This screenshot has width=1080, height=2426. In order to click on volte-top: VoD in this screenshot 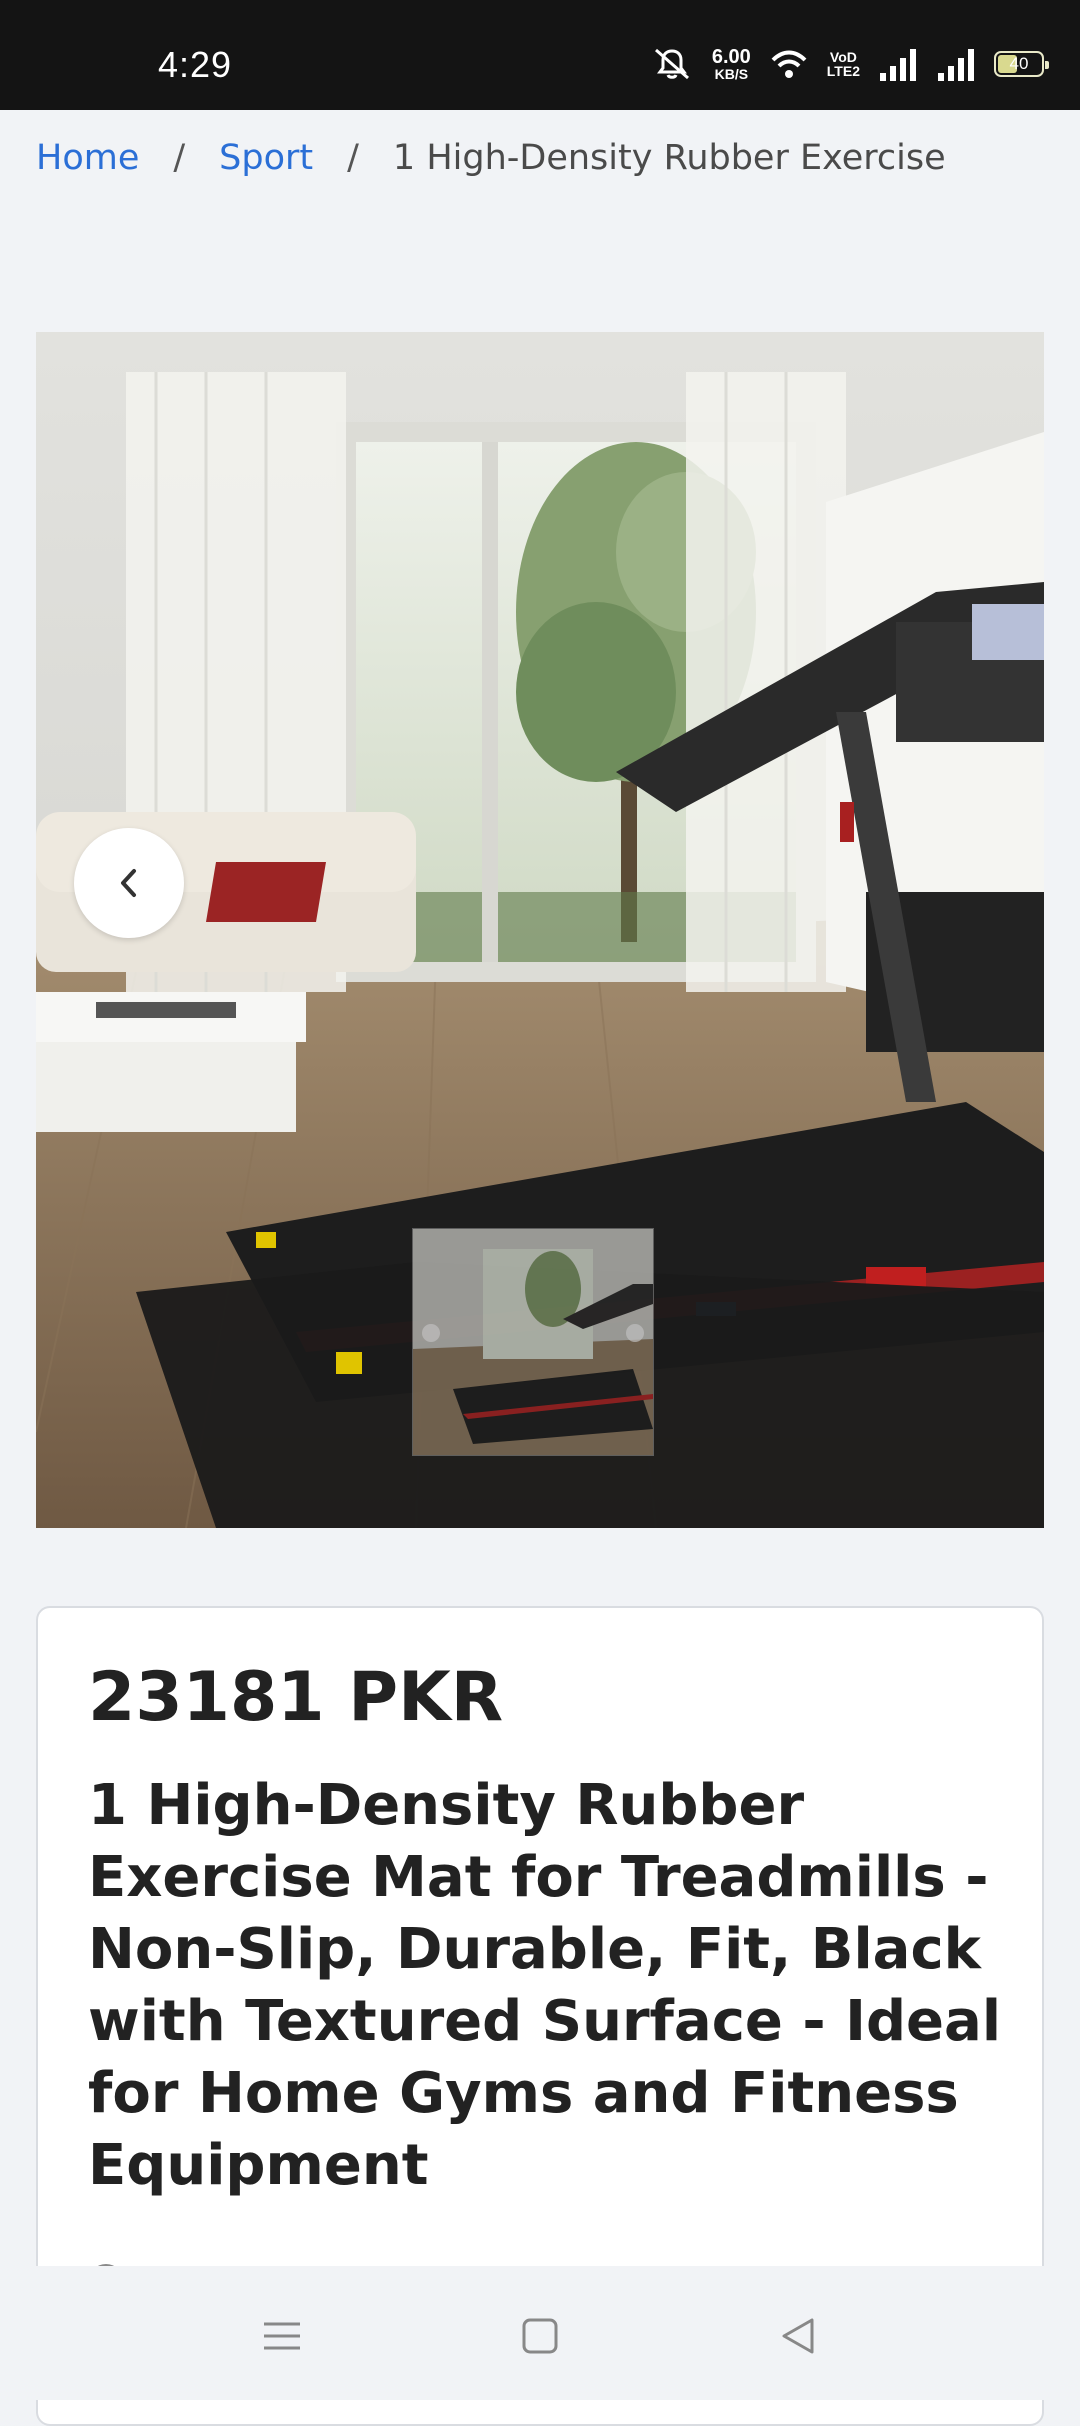, I will do `click(843, 57)`.